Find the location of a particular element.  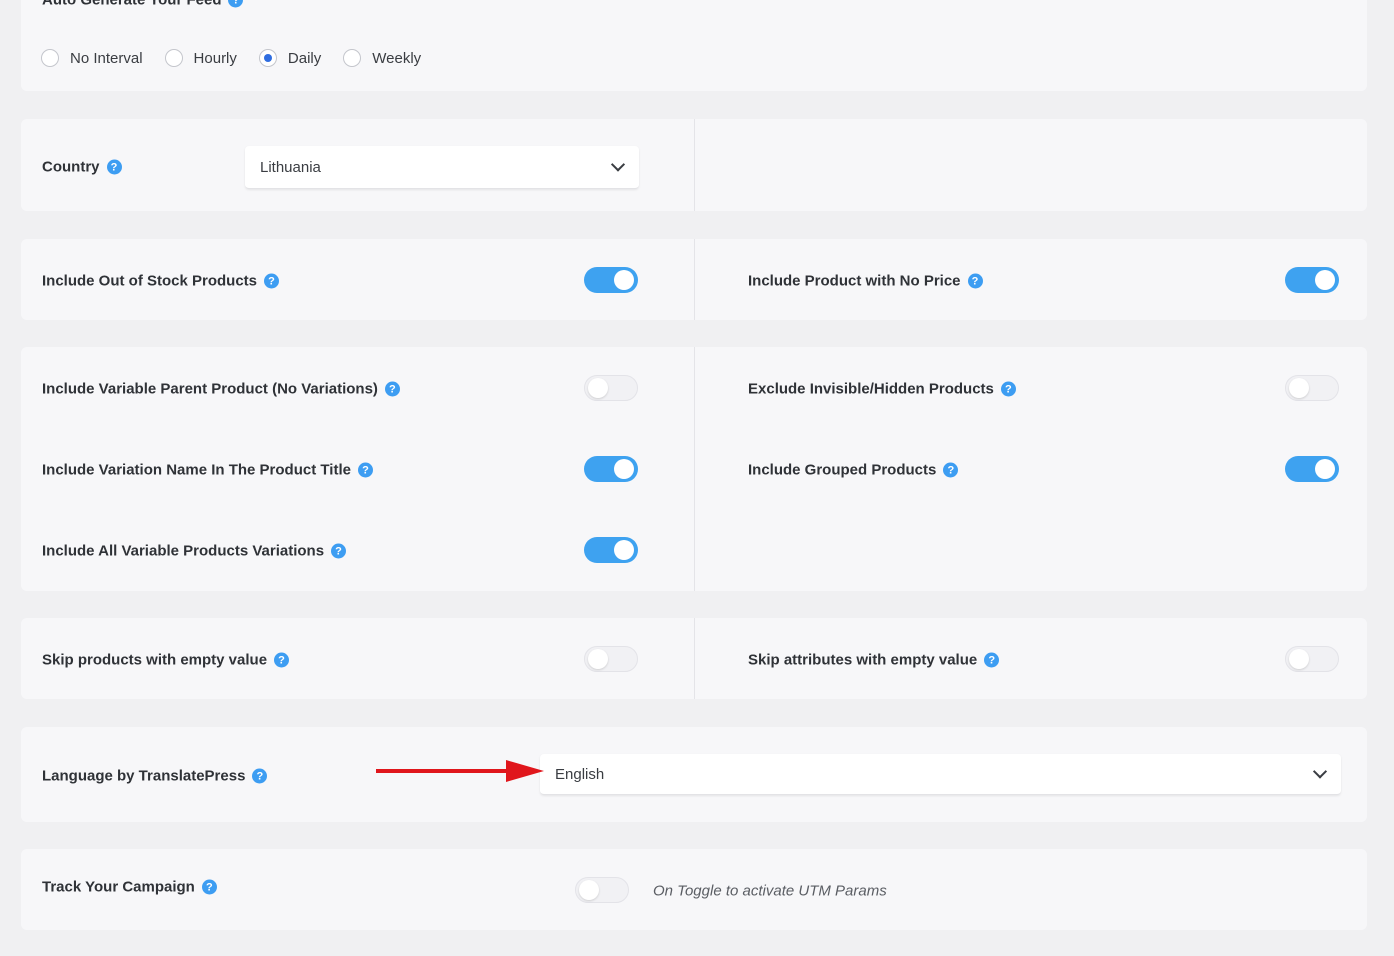

language-card: Language by TranslatePress ? English is located at coordinates (694, 774).